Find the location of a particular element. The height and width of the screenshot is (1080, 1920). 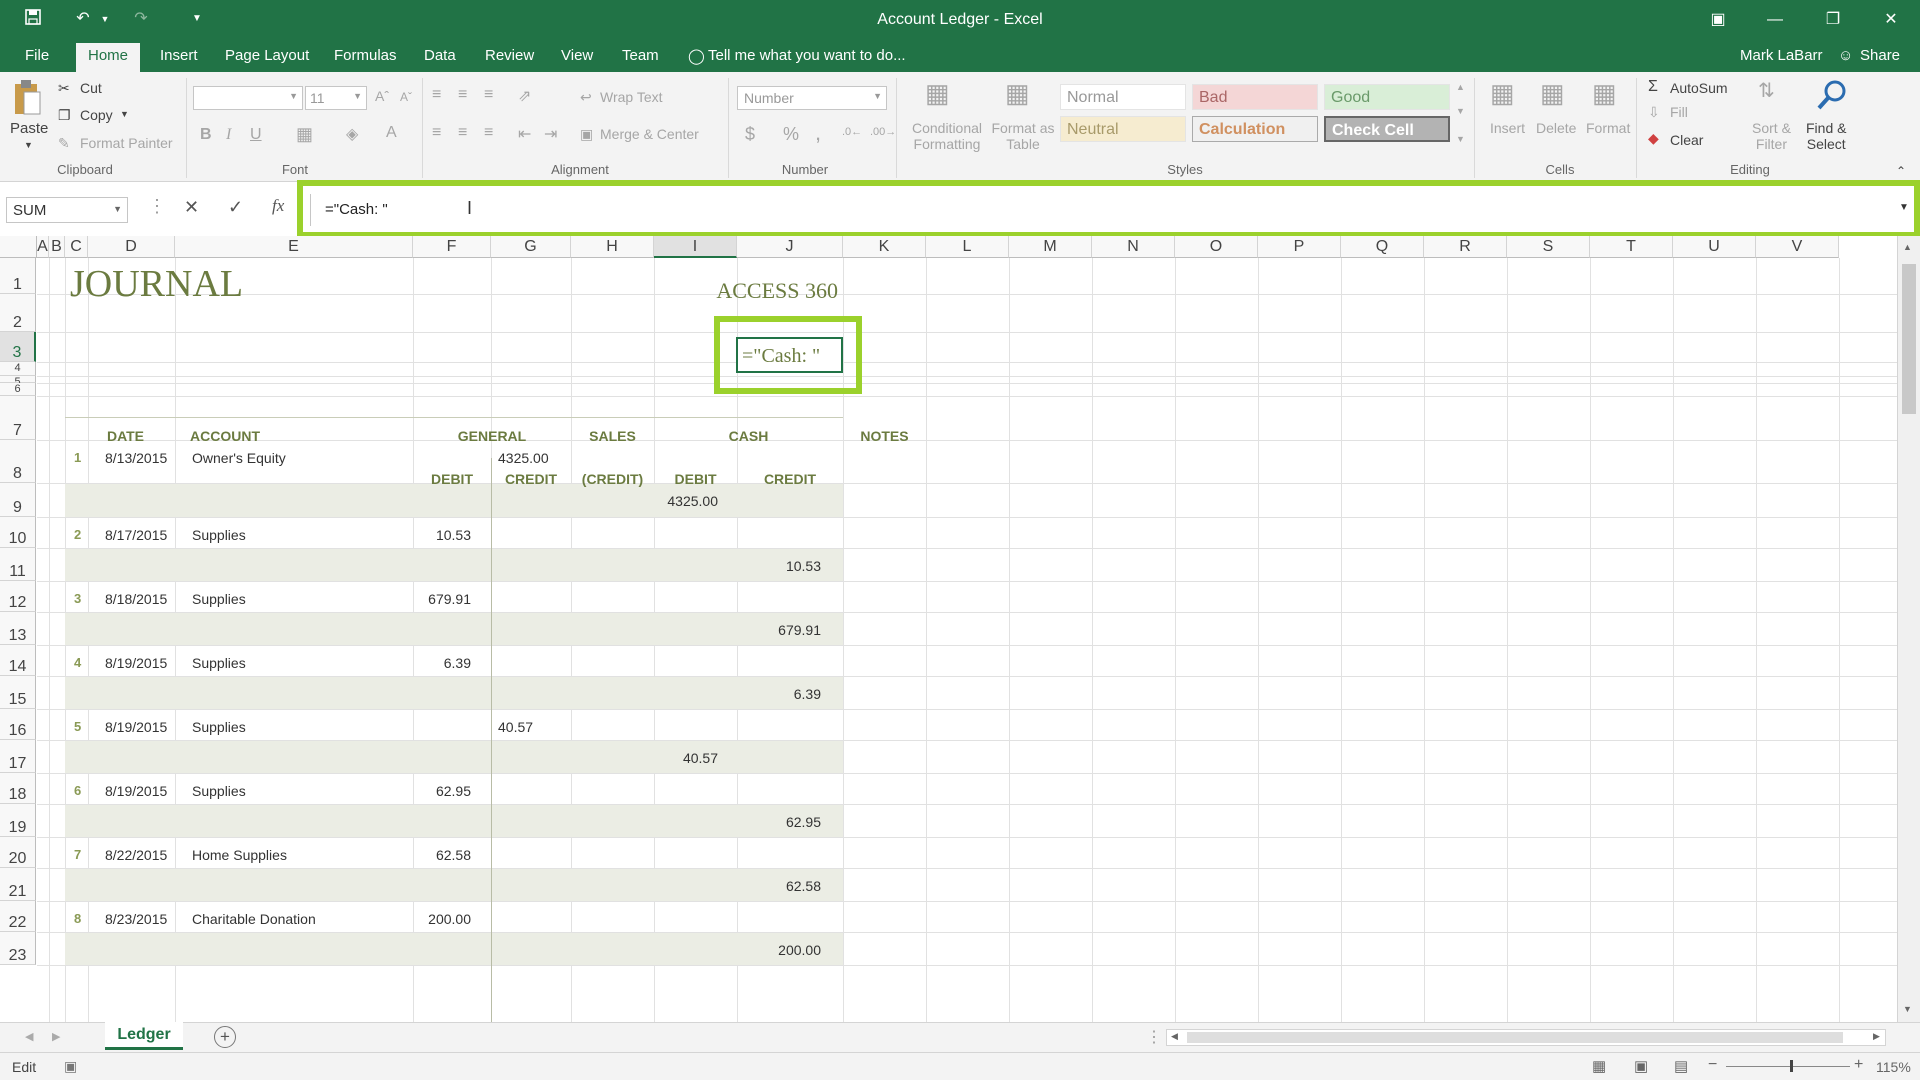

column-header-s: S is located at coordinates (1548, 247).